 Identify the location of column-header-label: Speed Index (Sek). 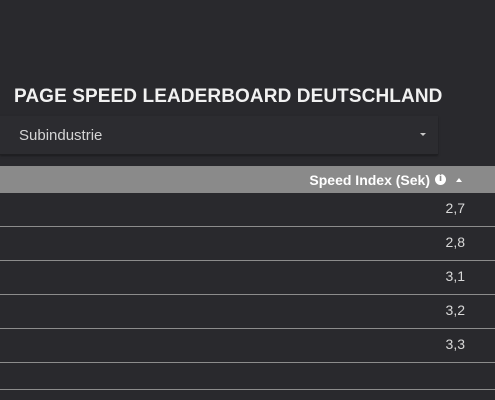
(369, 179).